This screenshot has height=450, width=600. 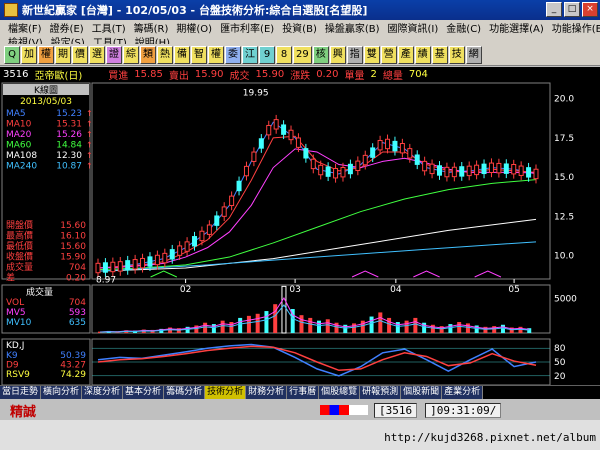 What do you see at coordinates (590, 9) in the screenshot?
I see `close-button: ×` at bounding box center [590, 9].